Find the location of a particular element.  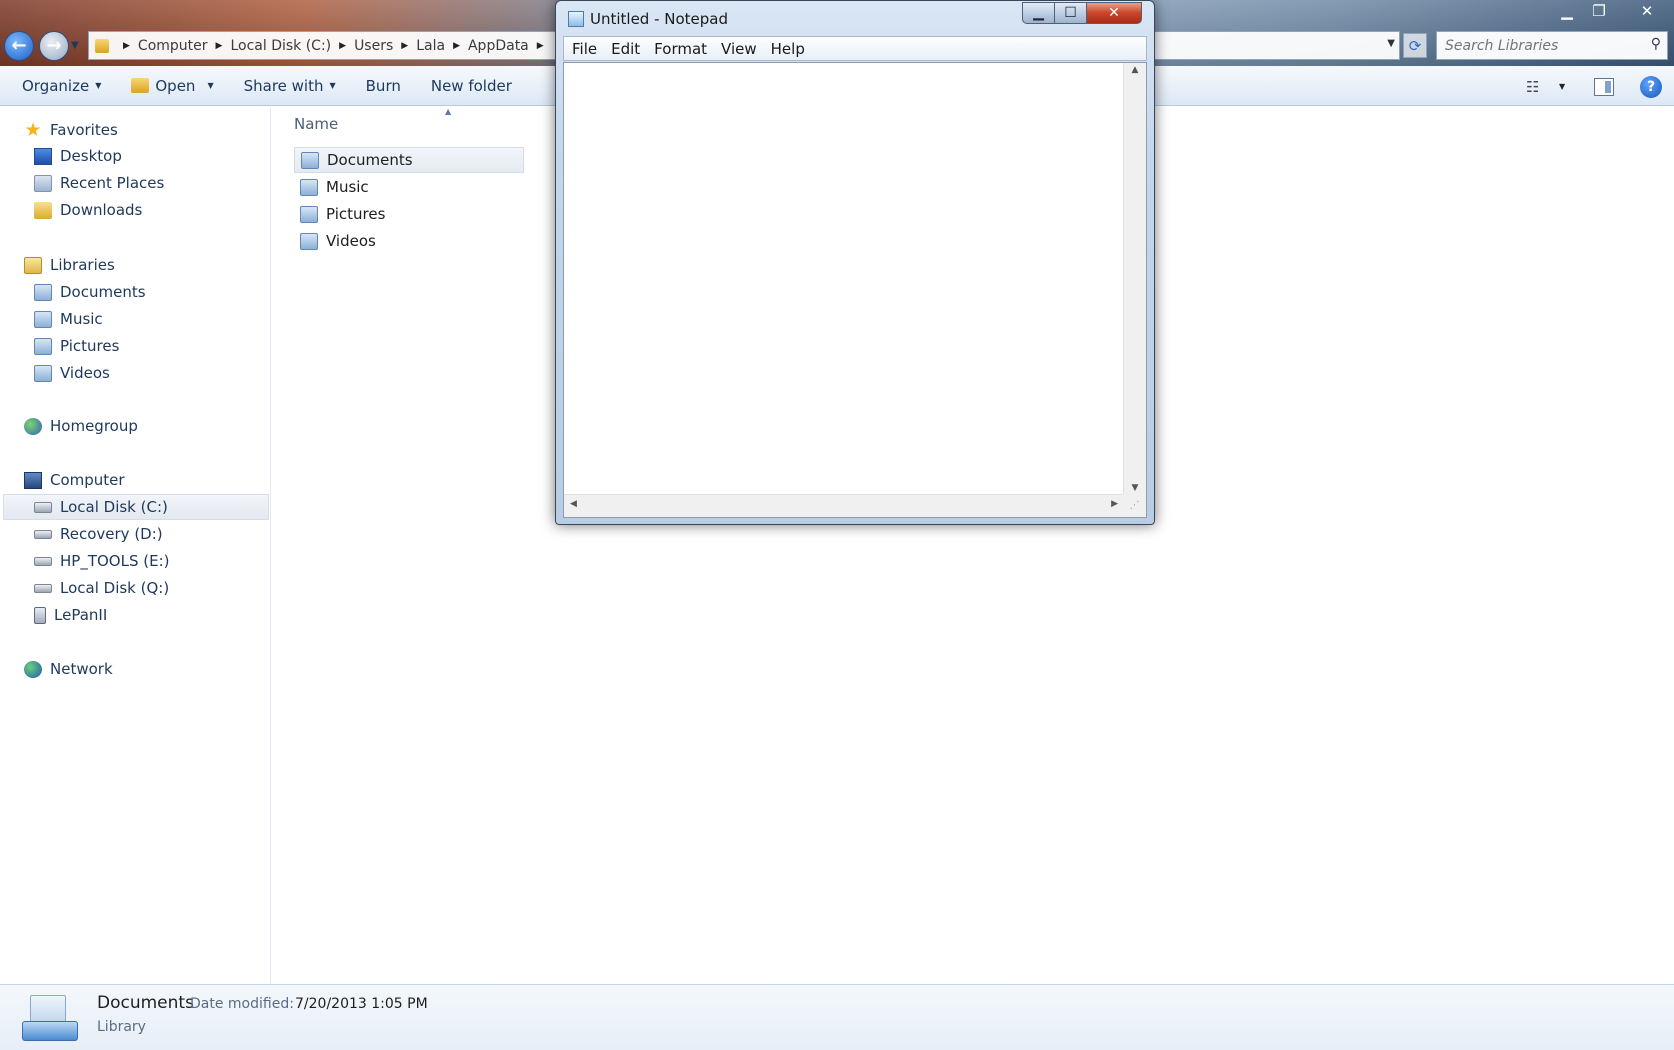

breadcrumb-appdata: AppData is located at coordinates (498, 46).